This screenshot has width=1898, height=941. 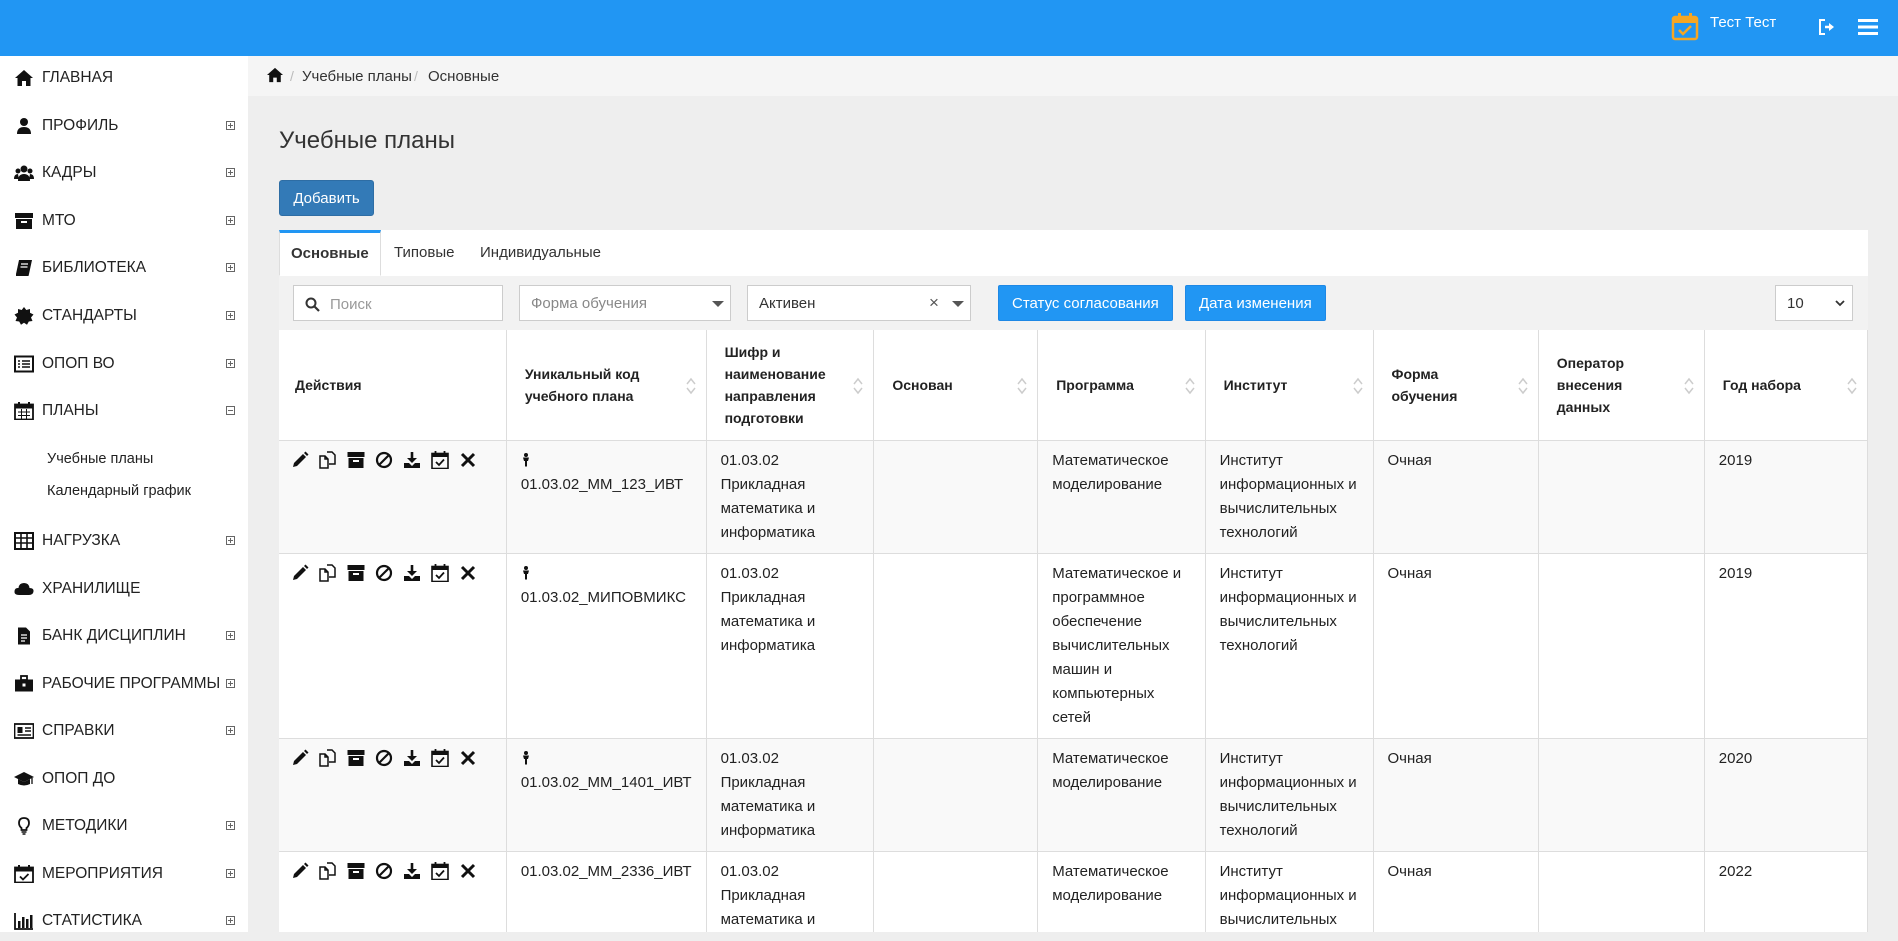 I want to click on column-header-institute: Институт, so click(x=1289, y=385).